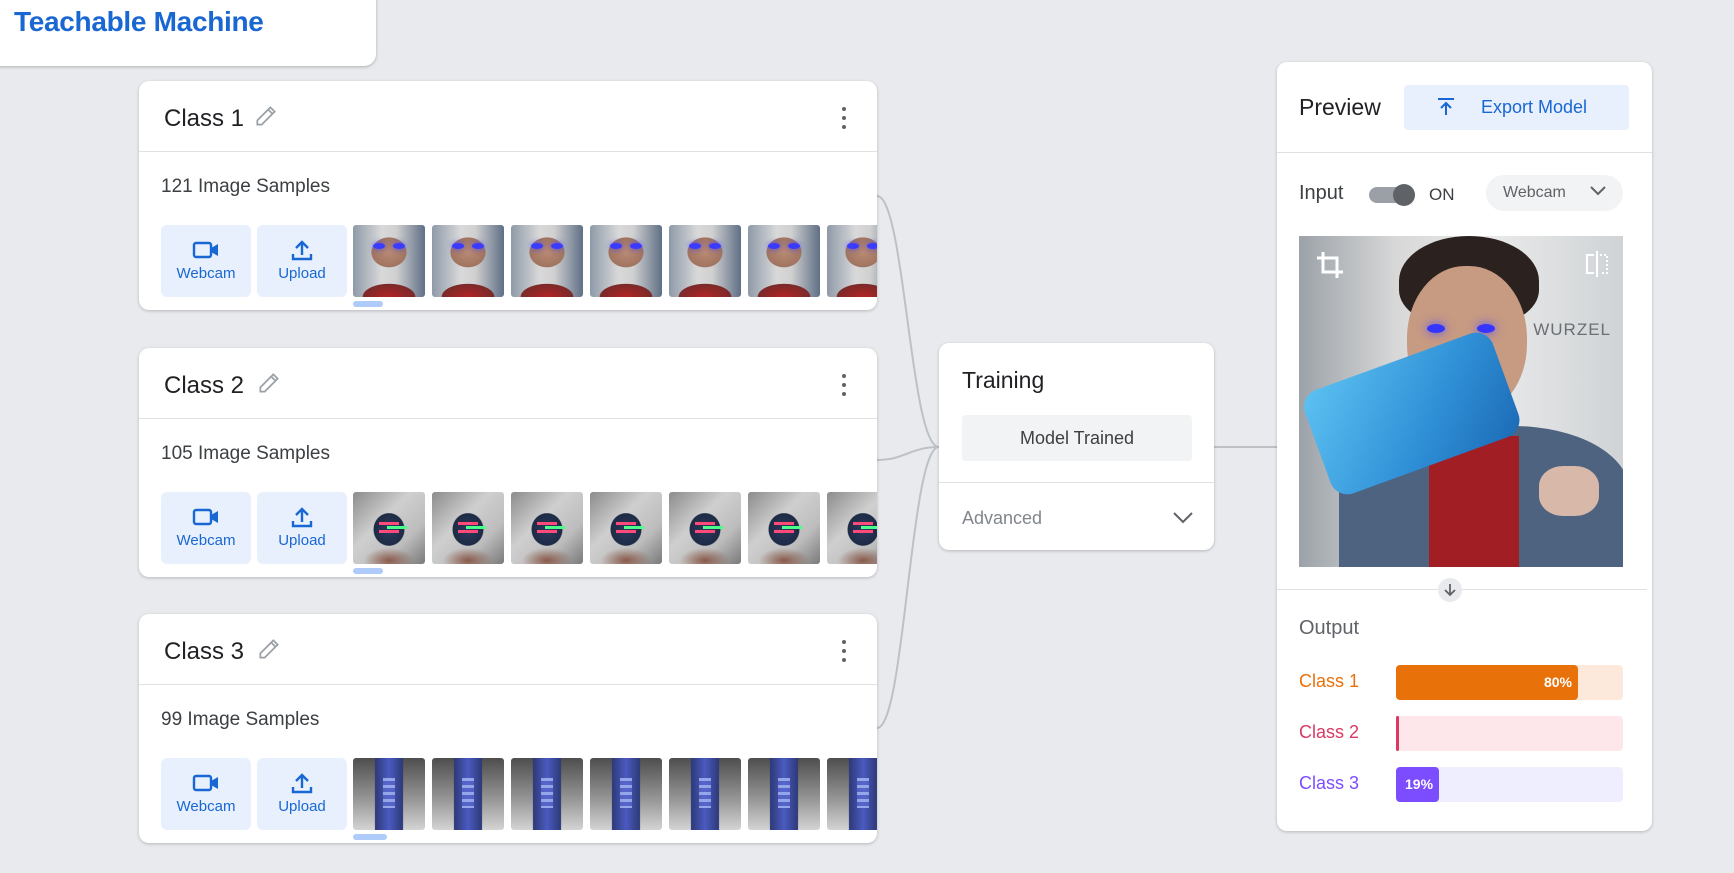 The width and height of the screenshot is (1734, 873). I want to click on class-card-header: Class 2, so click(508, 383).